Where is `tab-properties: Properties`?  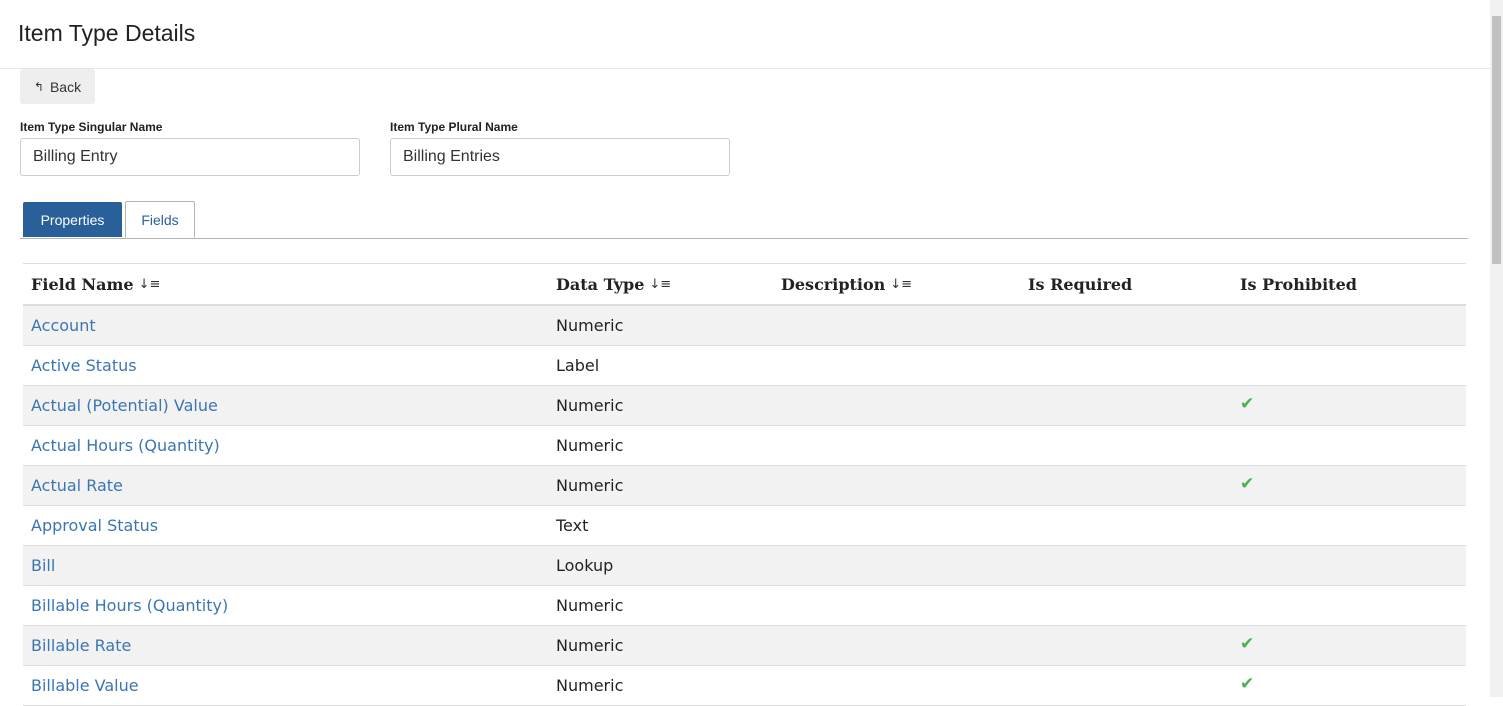 tab-properties: Properties is located at coordinates (72, 219).